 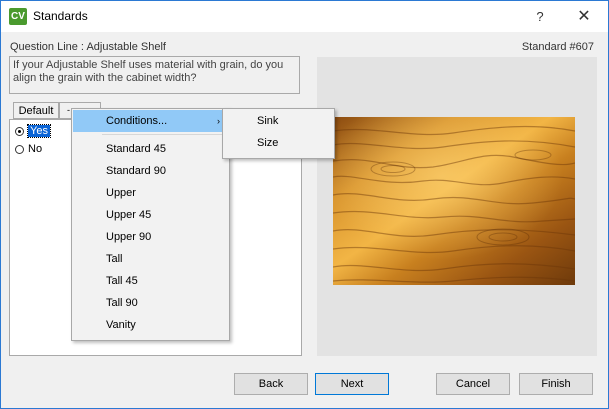 I want to click on menu-item-upper-90: Upper 90, so click(x=150, y=237).